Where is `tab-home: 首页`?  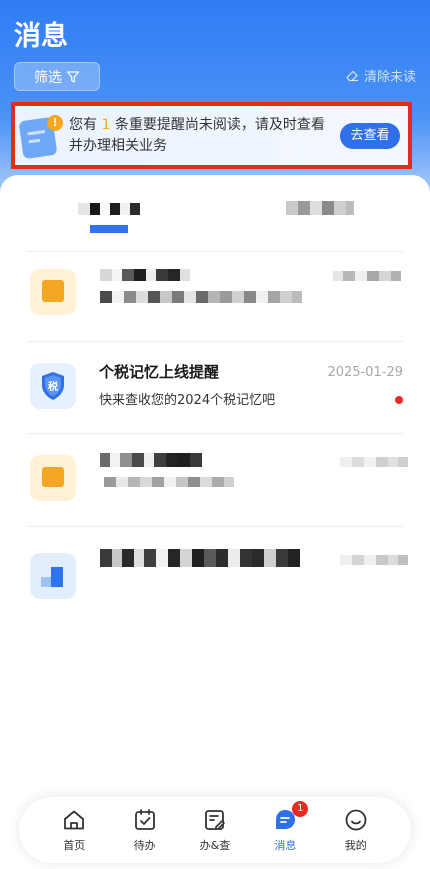
tab-home: 首页 is located at coordinates (74, 830).